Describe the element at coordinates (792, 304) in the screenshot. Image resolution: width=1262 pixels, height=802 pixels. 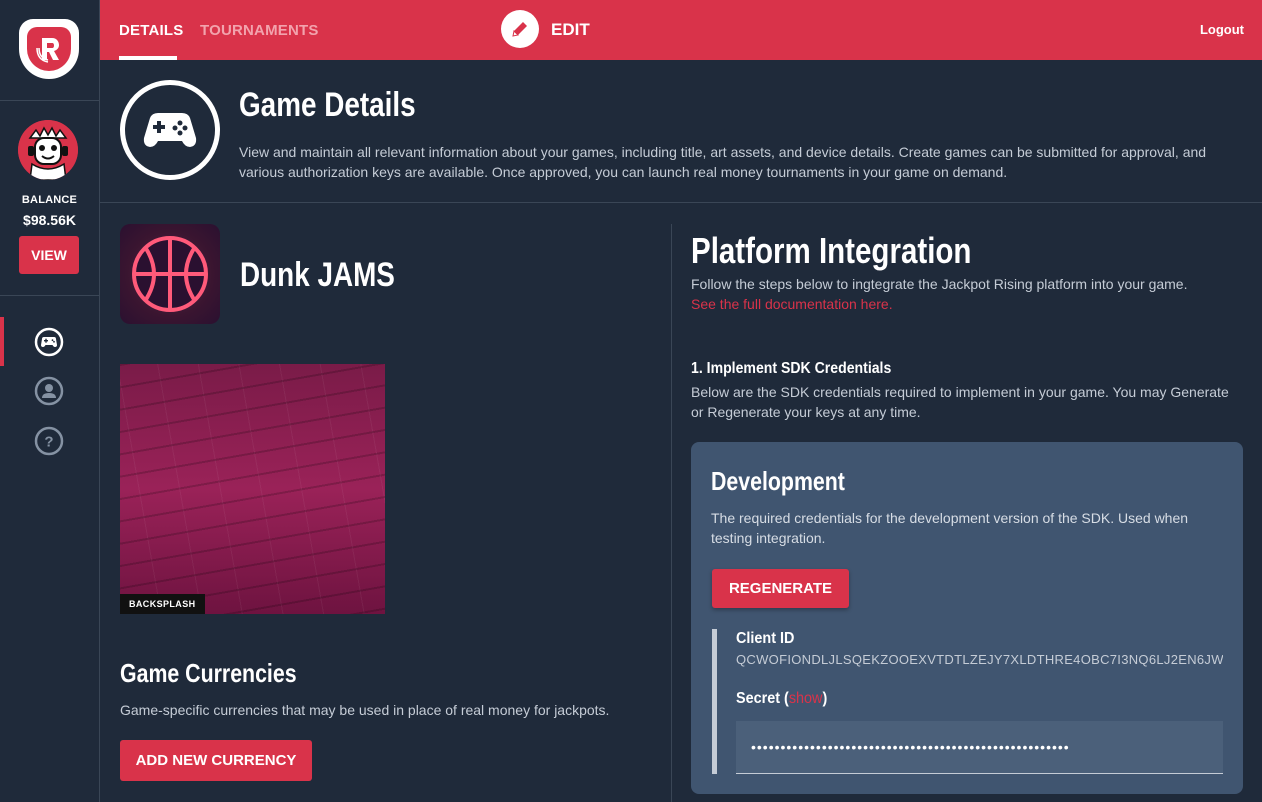
I see `documentation-link: See the full documentation here.` at that location.